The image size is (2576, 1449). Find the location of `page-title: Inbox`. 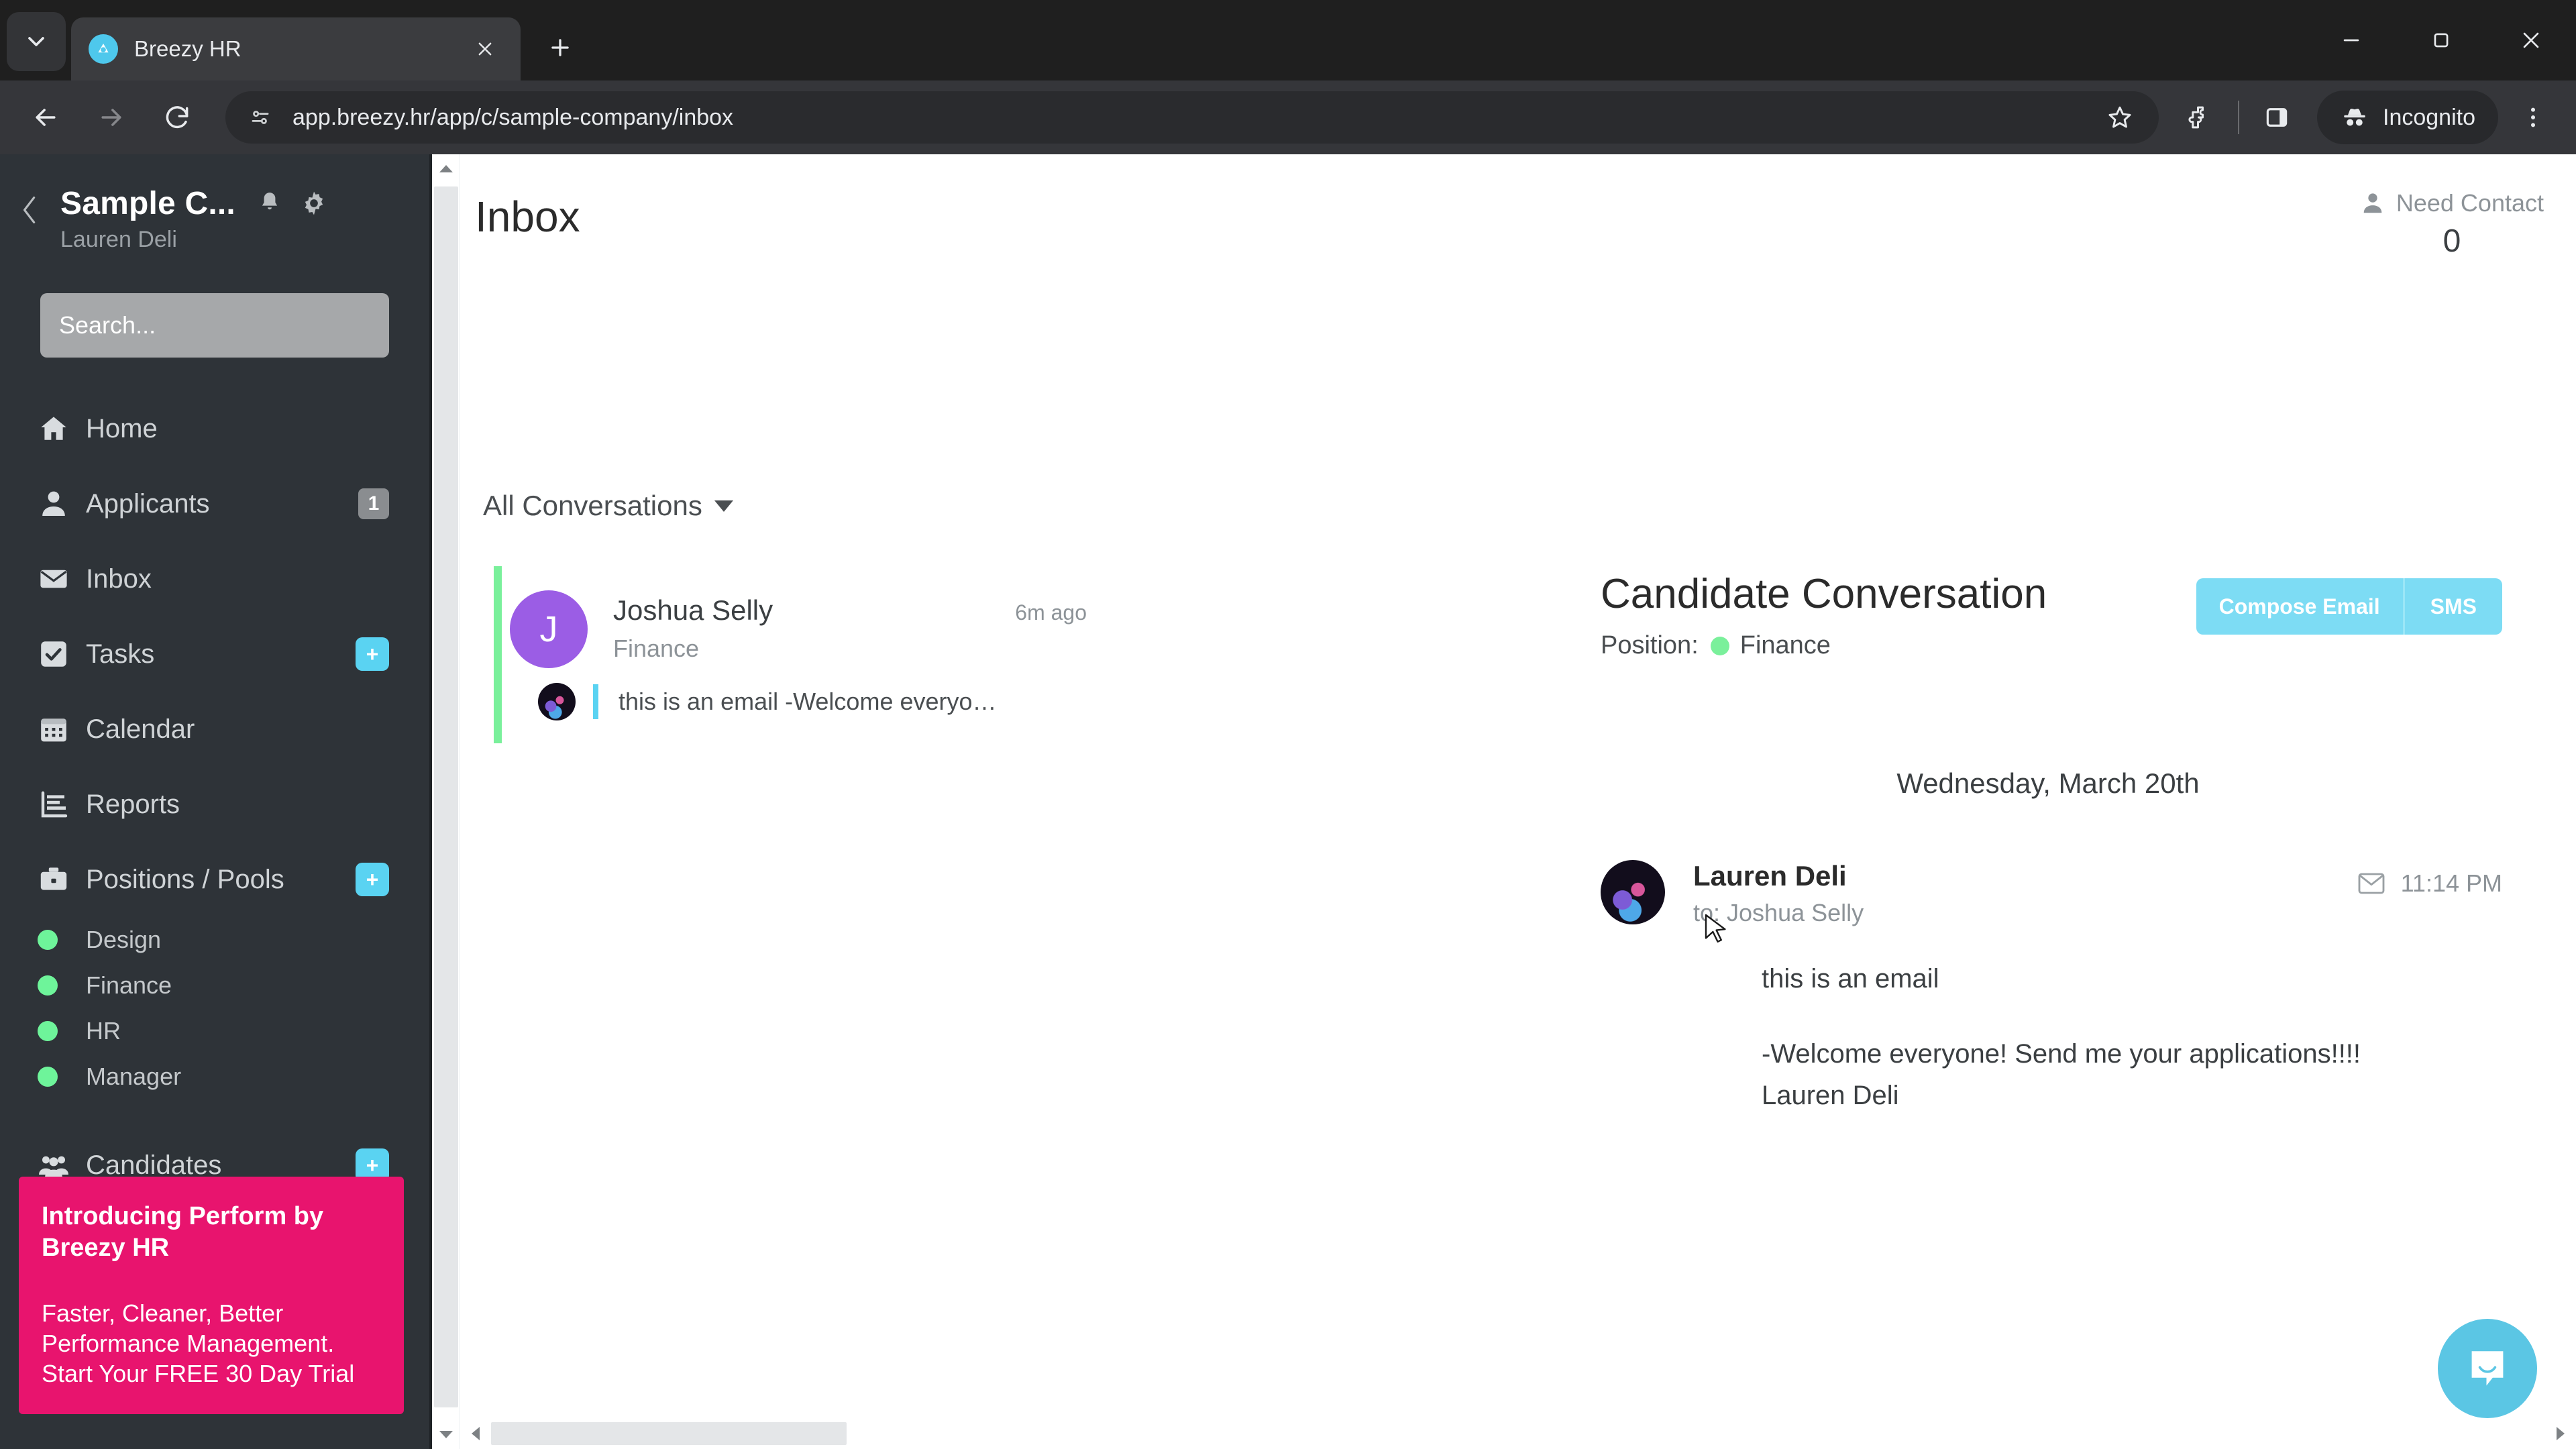

page-title: Inbox is located at coordinates (527, 217).